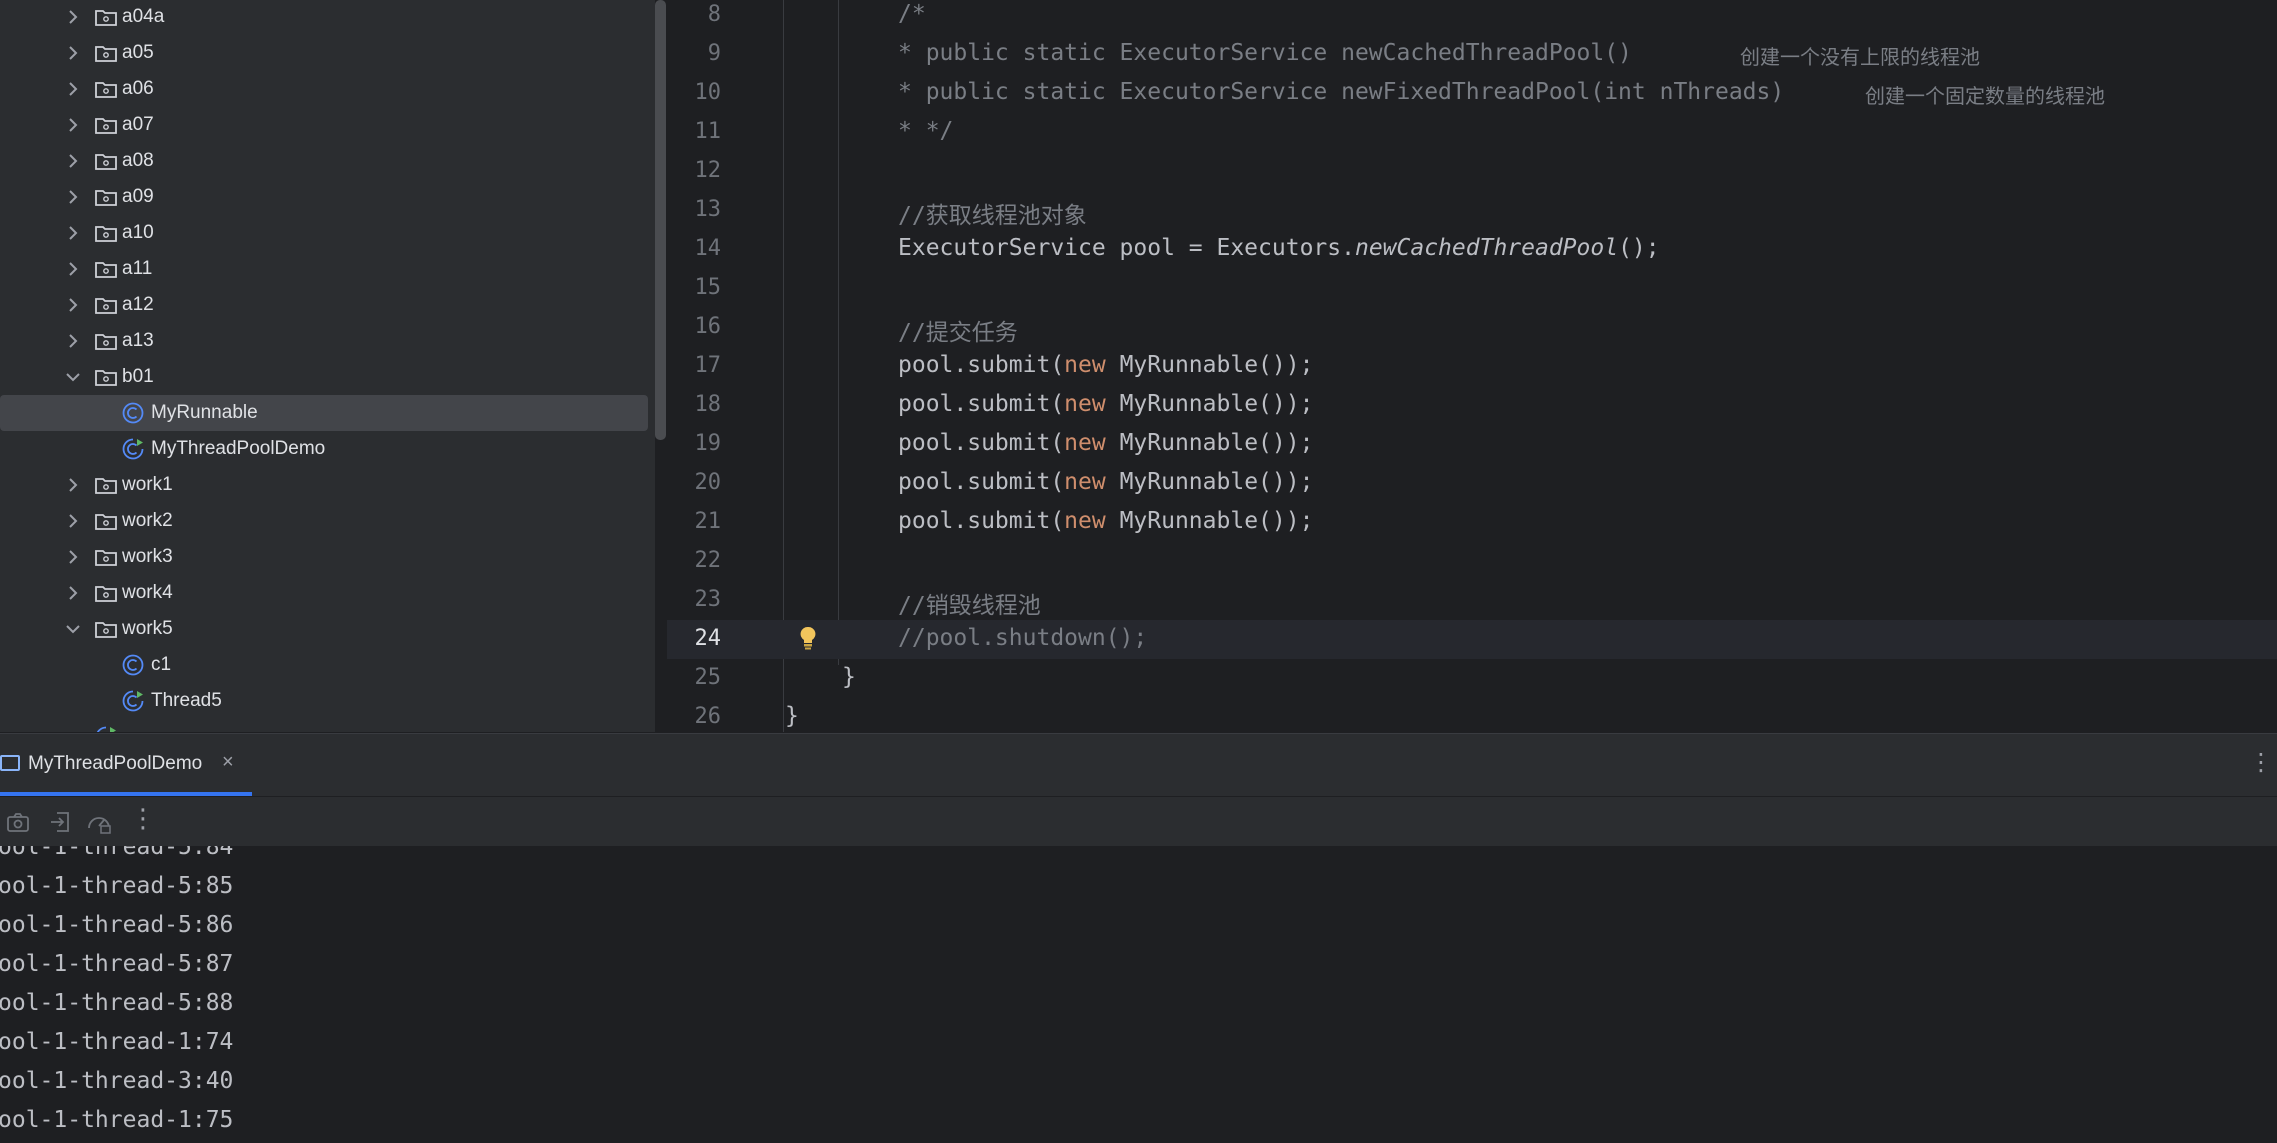  What do you see at coordinates (324, 377) in the screenshot?
I see `tree-item-b01: b01` at bounding box center [324, 377].